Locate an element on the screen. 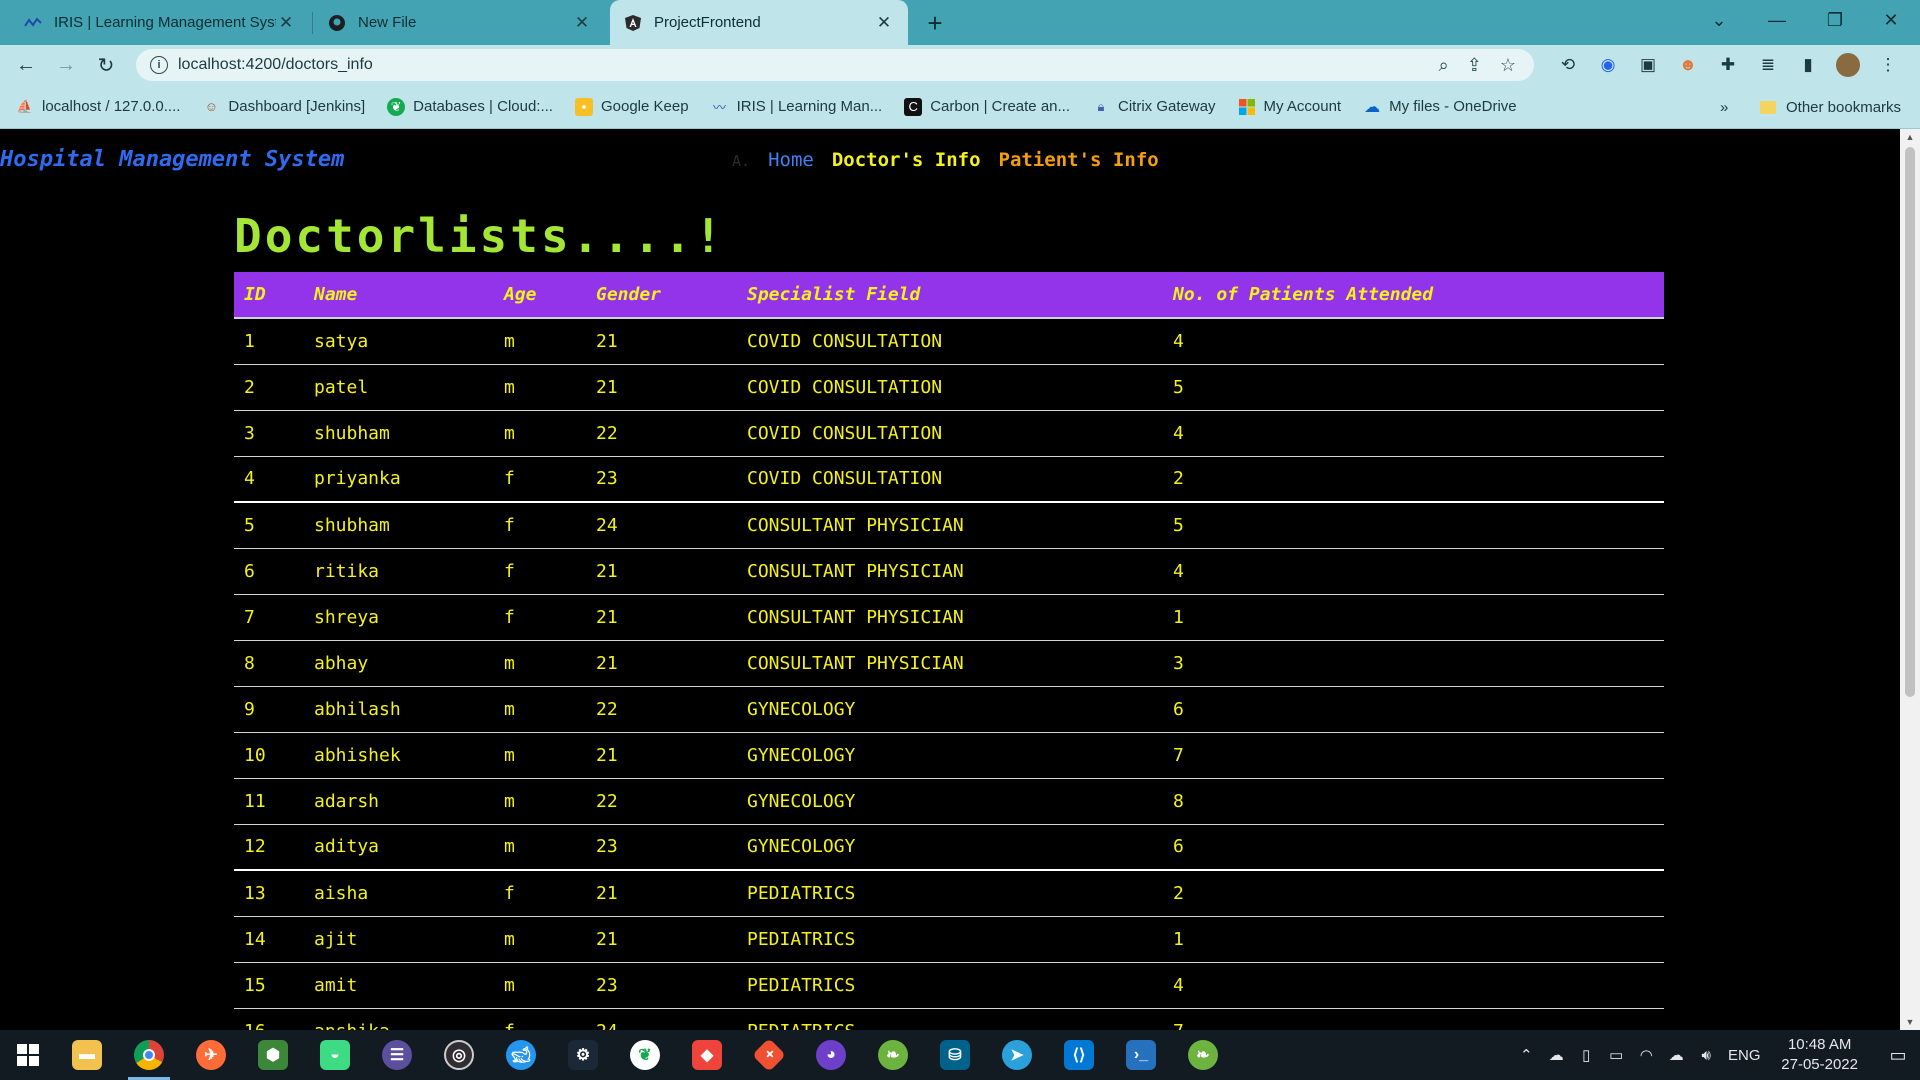 The height and width of the screenshot is (1080, 1920). extension-sync-icon: ⟲ is located at coordinates (1568, 65).